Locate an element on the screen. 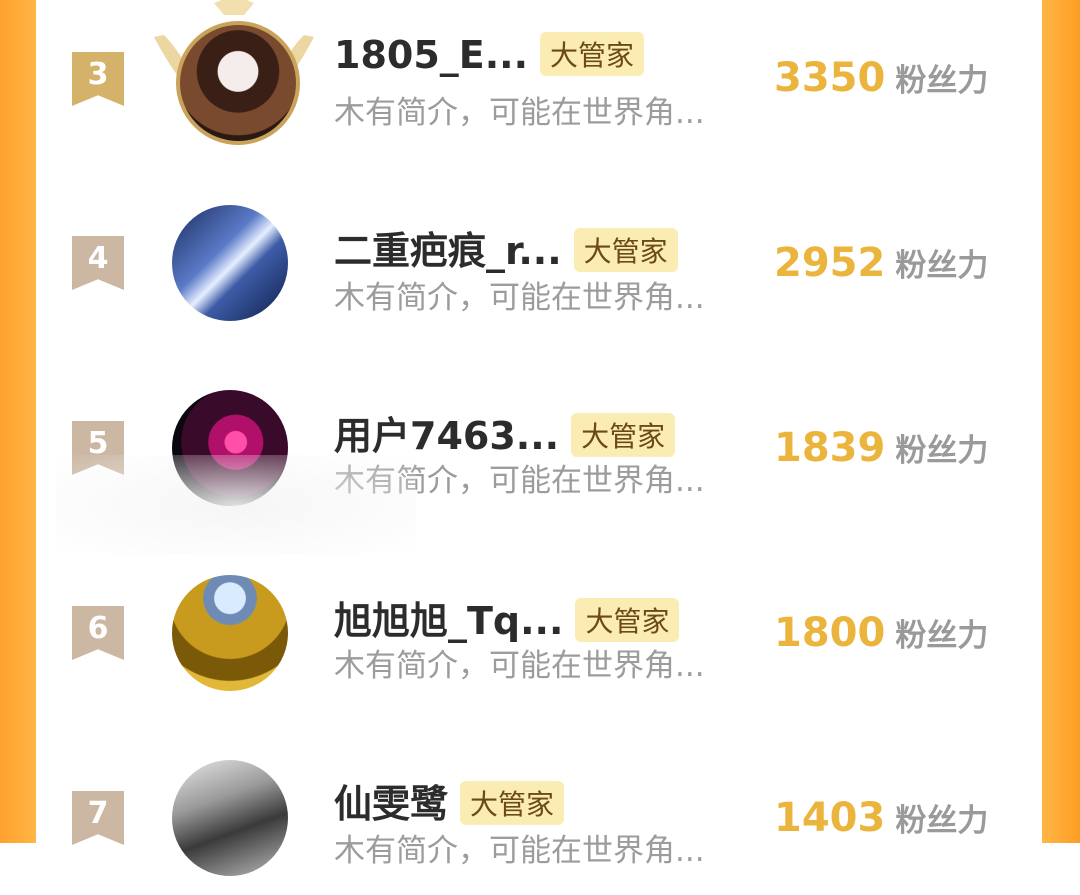 This screenshot has width=1080, height=895. user-name: 旭旭旭_Tq... 大管家 is located at coordinates (507, 618).